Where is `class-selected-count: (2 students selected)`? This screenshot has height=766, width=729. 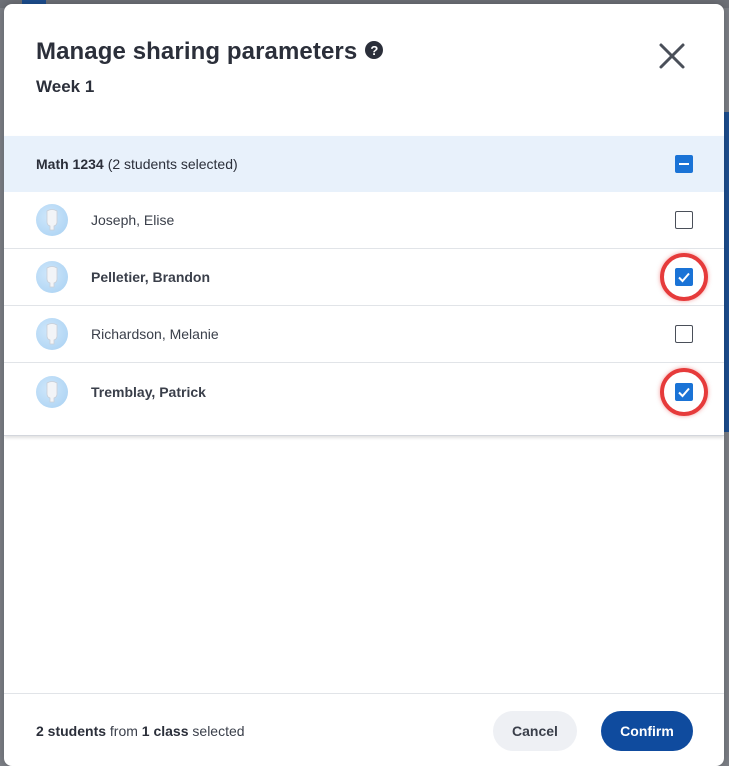
class-selected-count: (2 students selected) is located at coordinates (172, 164).